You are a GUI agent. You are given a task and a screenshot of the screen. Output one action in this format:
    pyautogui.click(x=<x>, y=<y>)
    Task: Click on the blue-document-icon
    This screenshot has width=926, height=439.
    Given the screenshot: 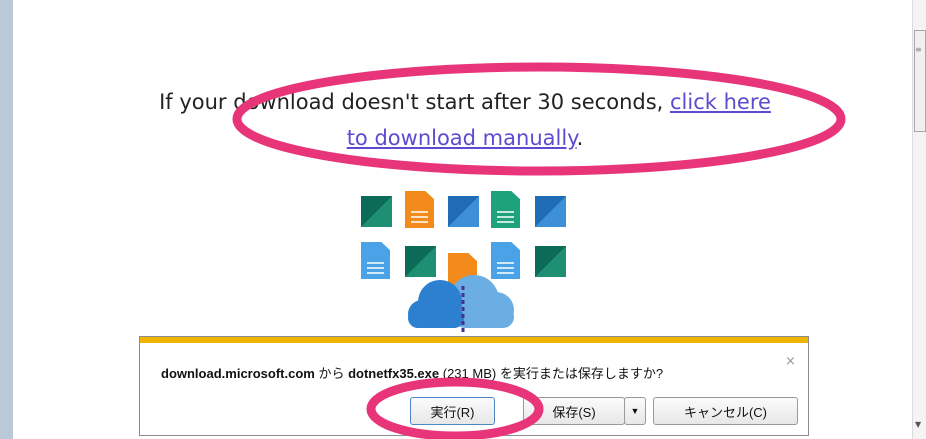 What is the action you would take?
    pyautogui.click(x=375, y=260)
    